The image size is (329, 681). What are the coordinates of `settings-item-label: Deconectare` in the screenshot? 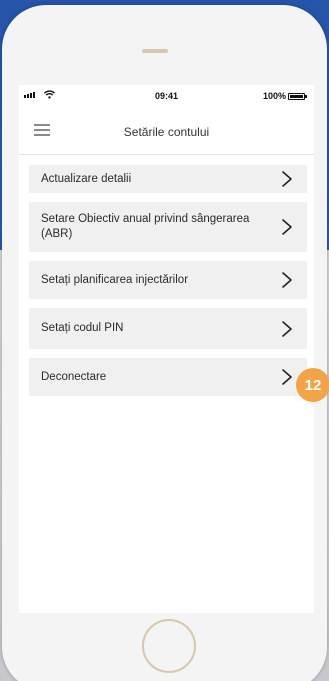 It's located at (74, 376).